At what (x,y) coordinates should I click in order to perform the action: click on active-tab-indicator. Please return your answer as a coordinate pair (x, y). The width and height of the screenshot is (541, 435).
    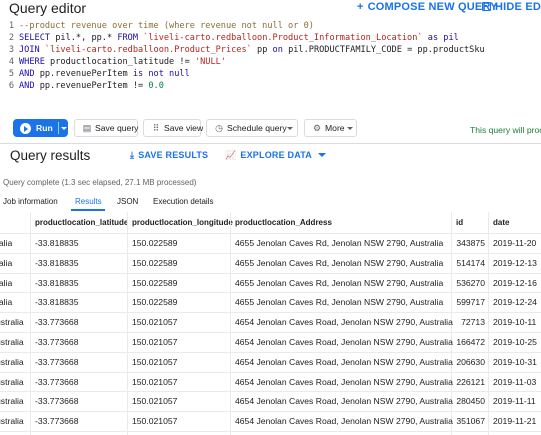
    Looking at the image, I should click on (88, 210).